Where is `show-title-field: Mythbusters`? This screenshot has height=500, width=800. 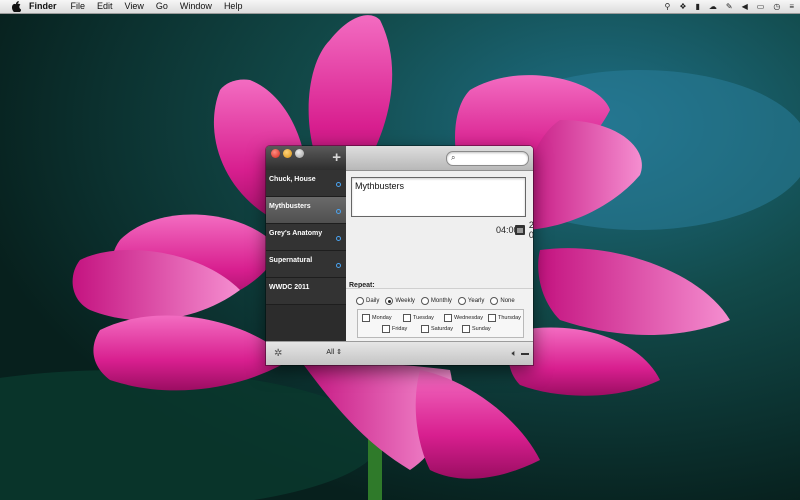 show-title-field: Mythbusters is located at coordinates (438, 197).